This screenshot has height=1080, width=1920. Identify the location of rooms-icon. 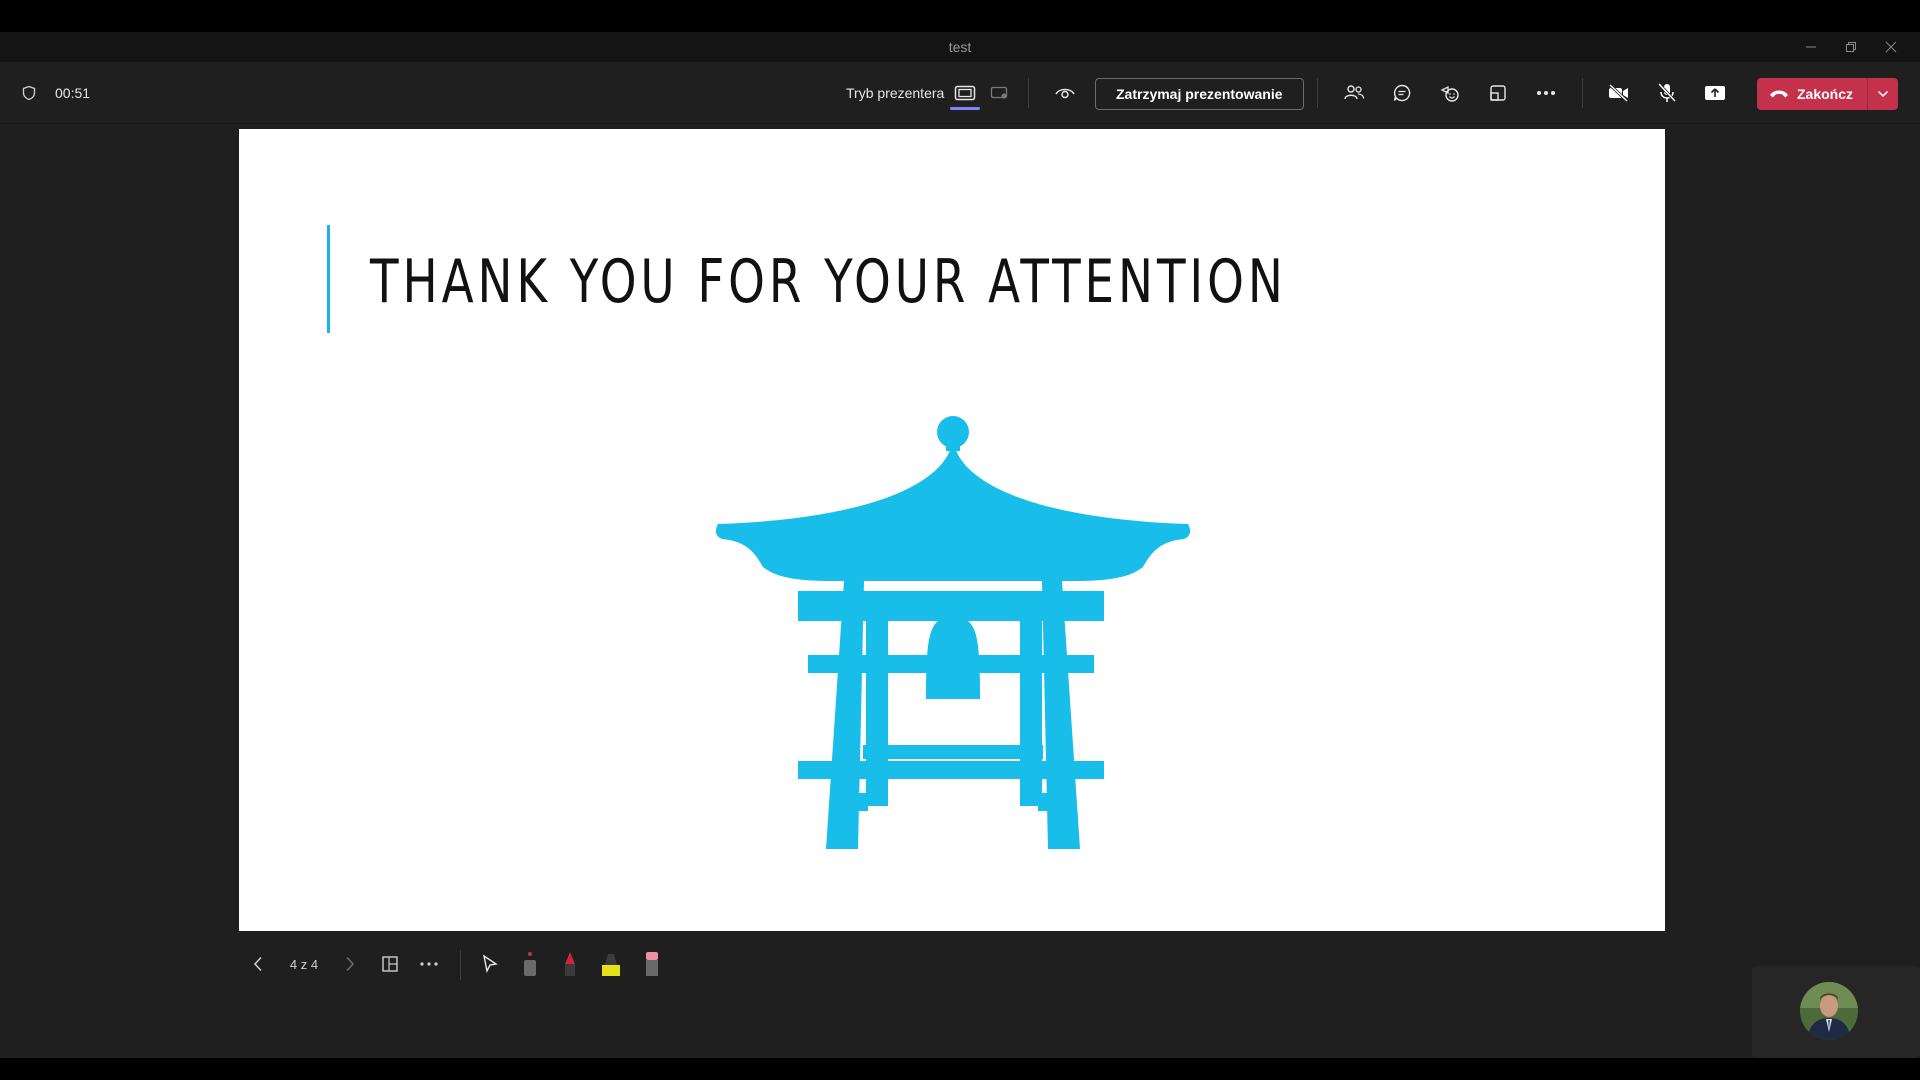
(1498, 93).